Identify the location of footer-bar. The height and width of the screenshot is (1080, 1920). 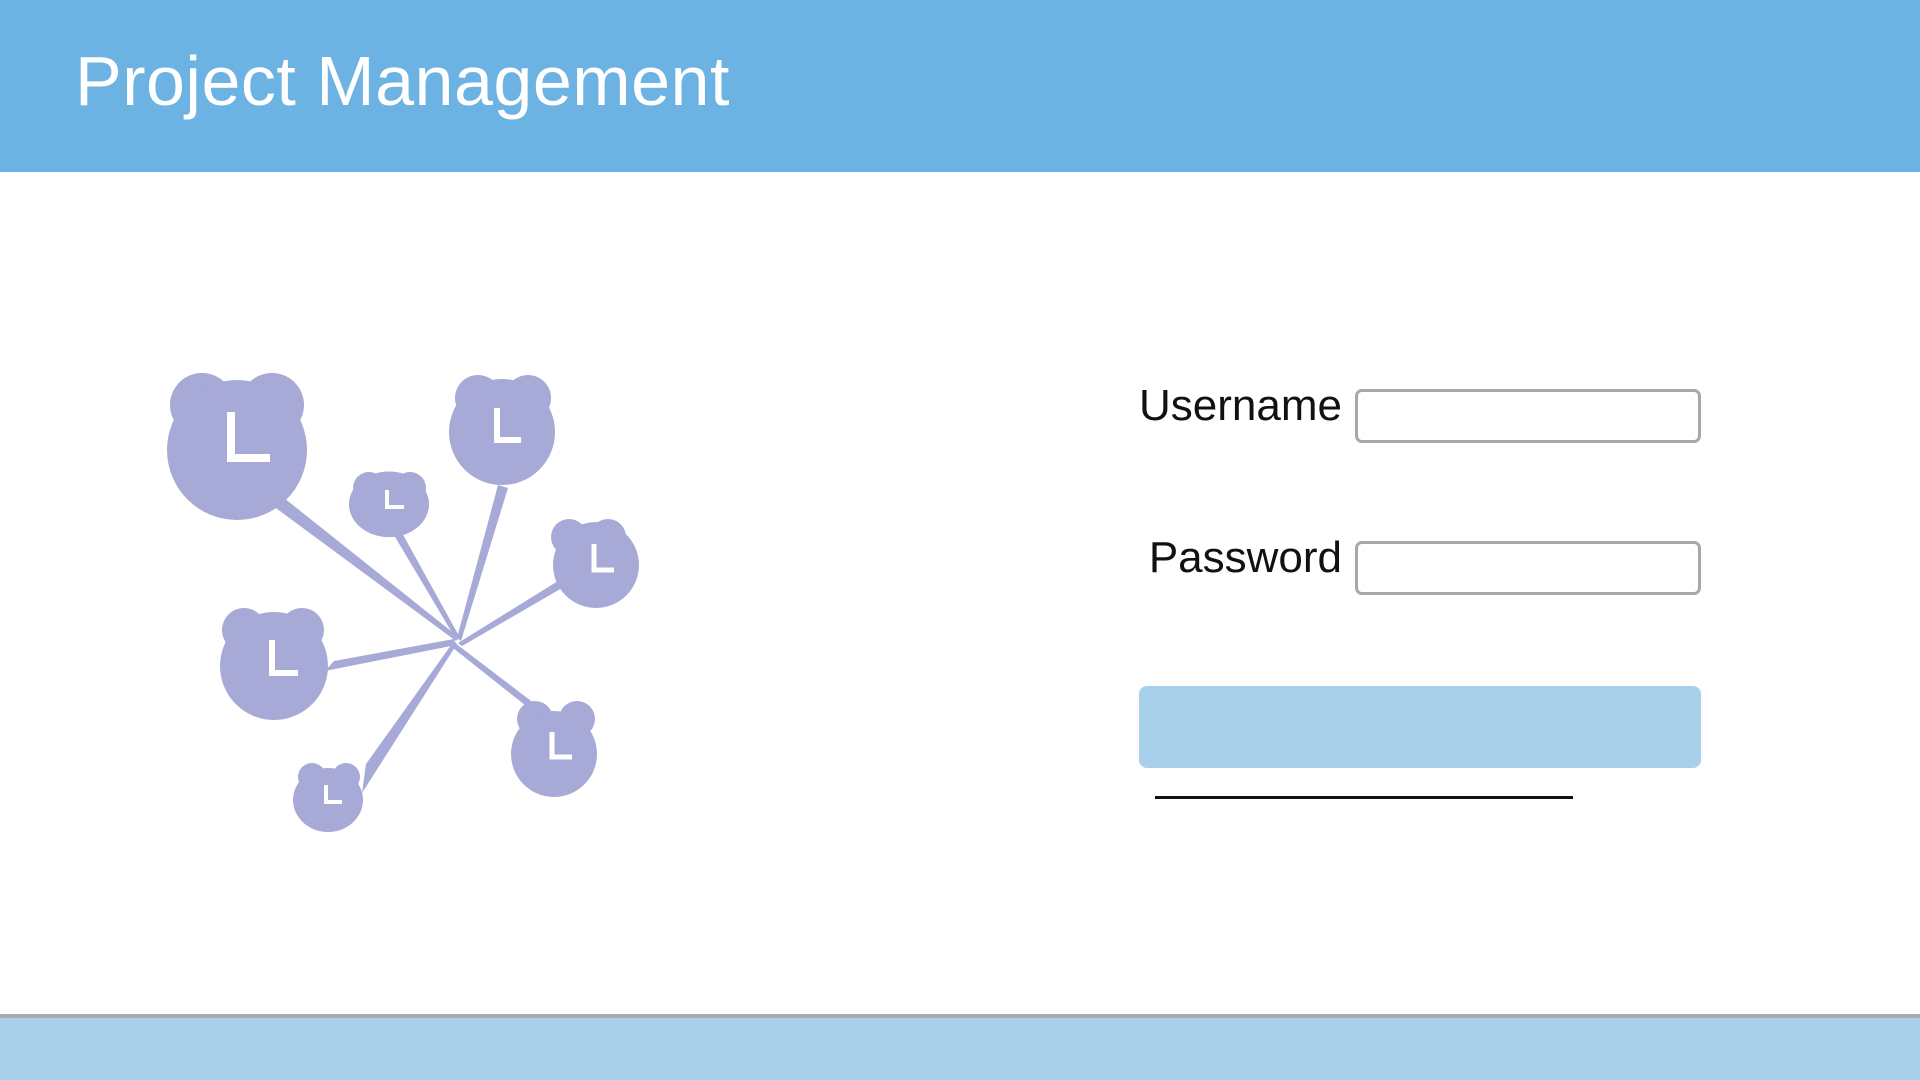
(960, 1049).